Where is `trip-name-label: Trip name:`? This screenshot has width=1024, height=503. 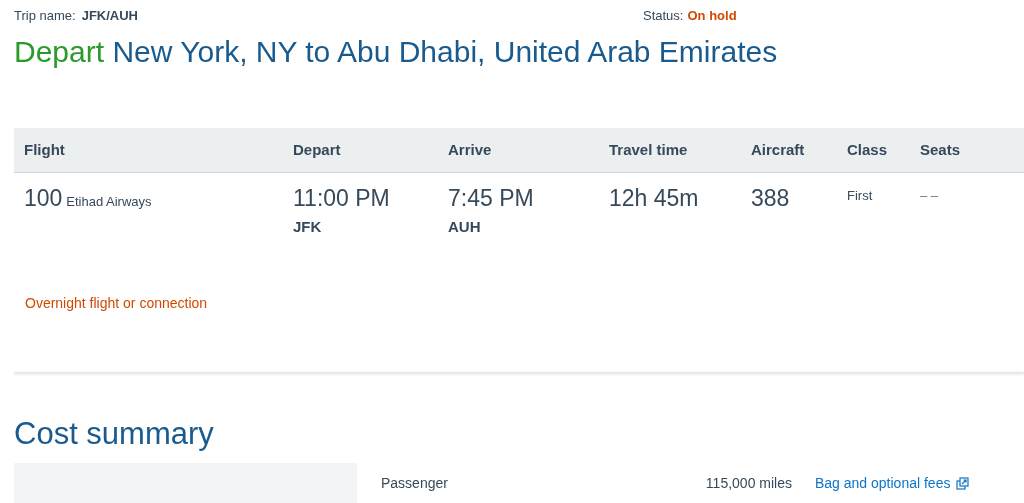 trip-name-label: Trip name: is located at coordinates (45, 15).